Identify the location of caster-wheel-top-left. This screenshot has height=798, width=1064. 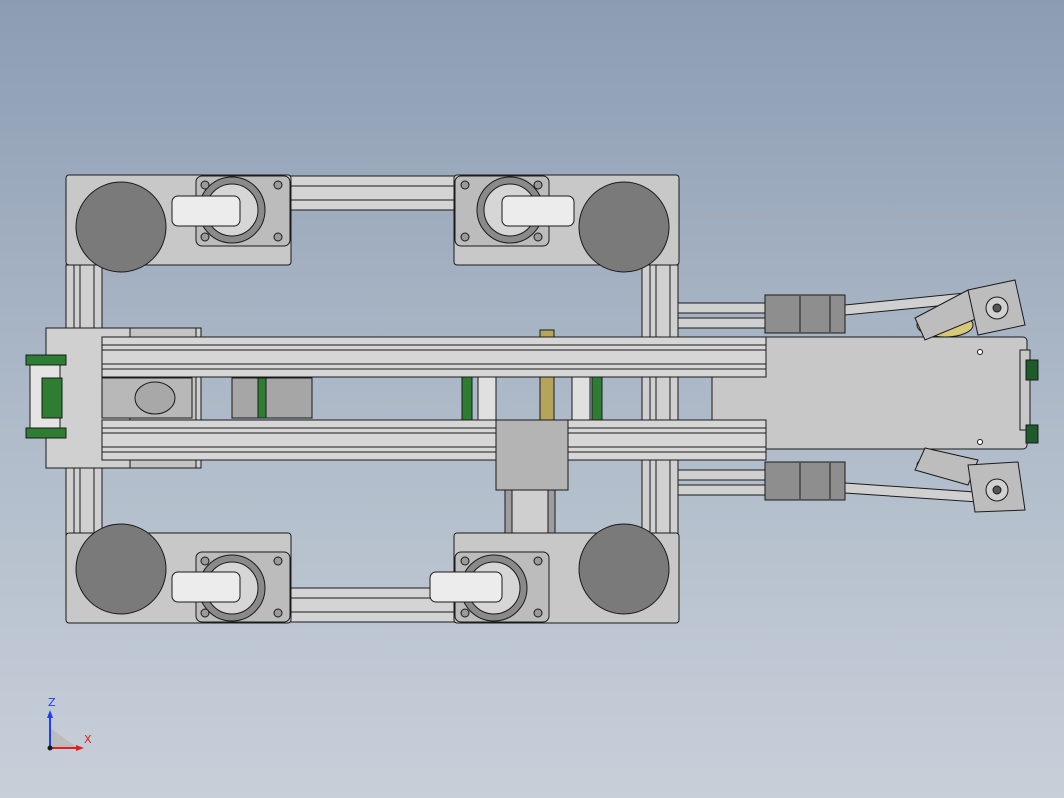
(206, 211).